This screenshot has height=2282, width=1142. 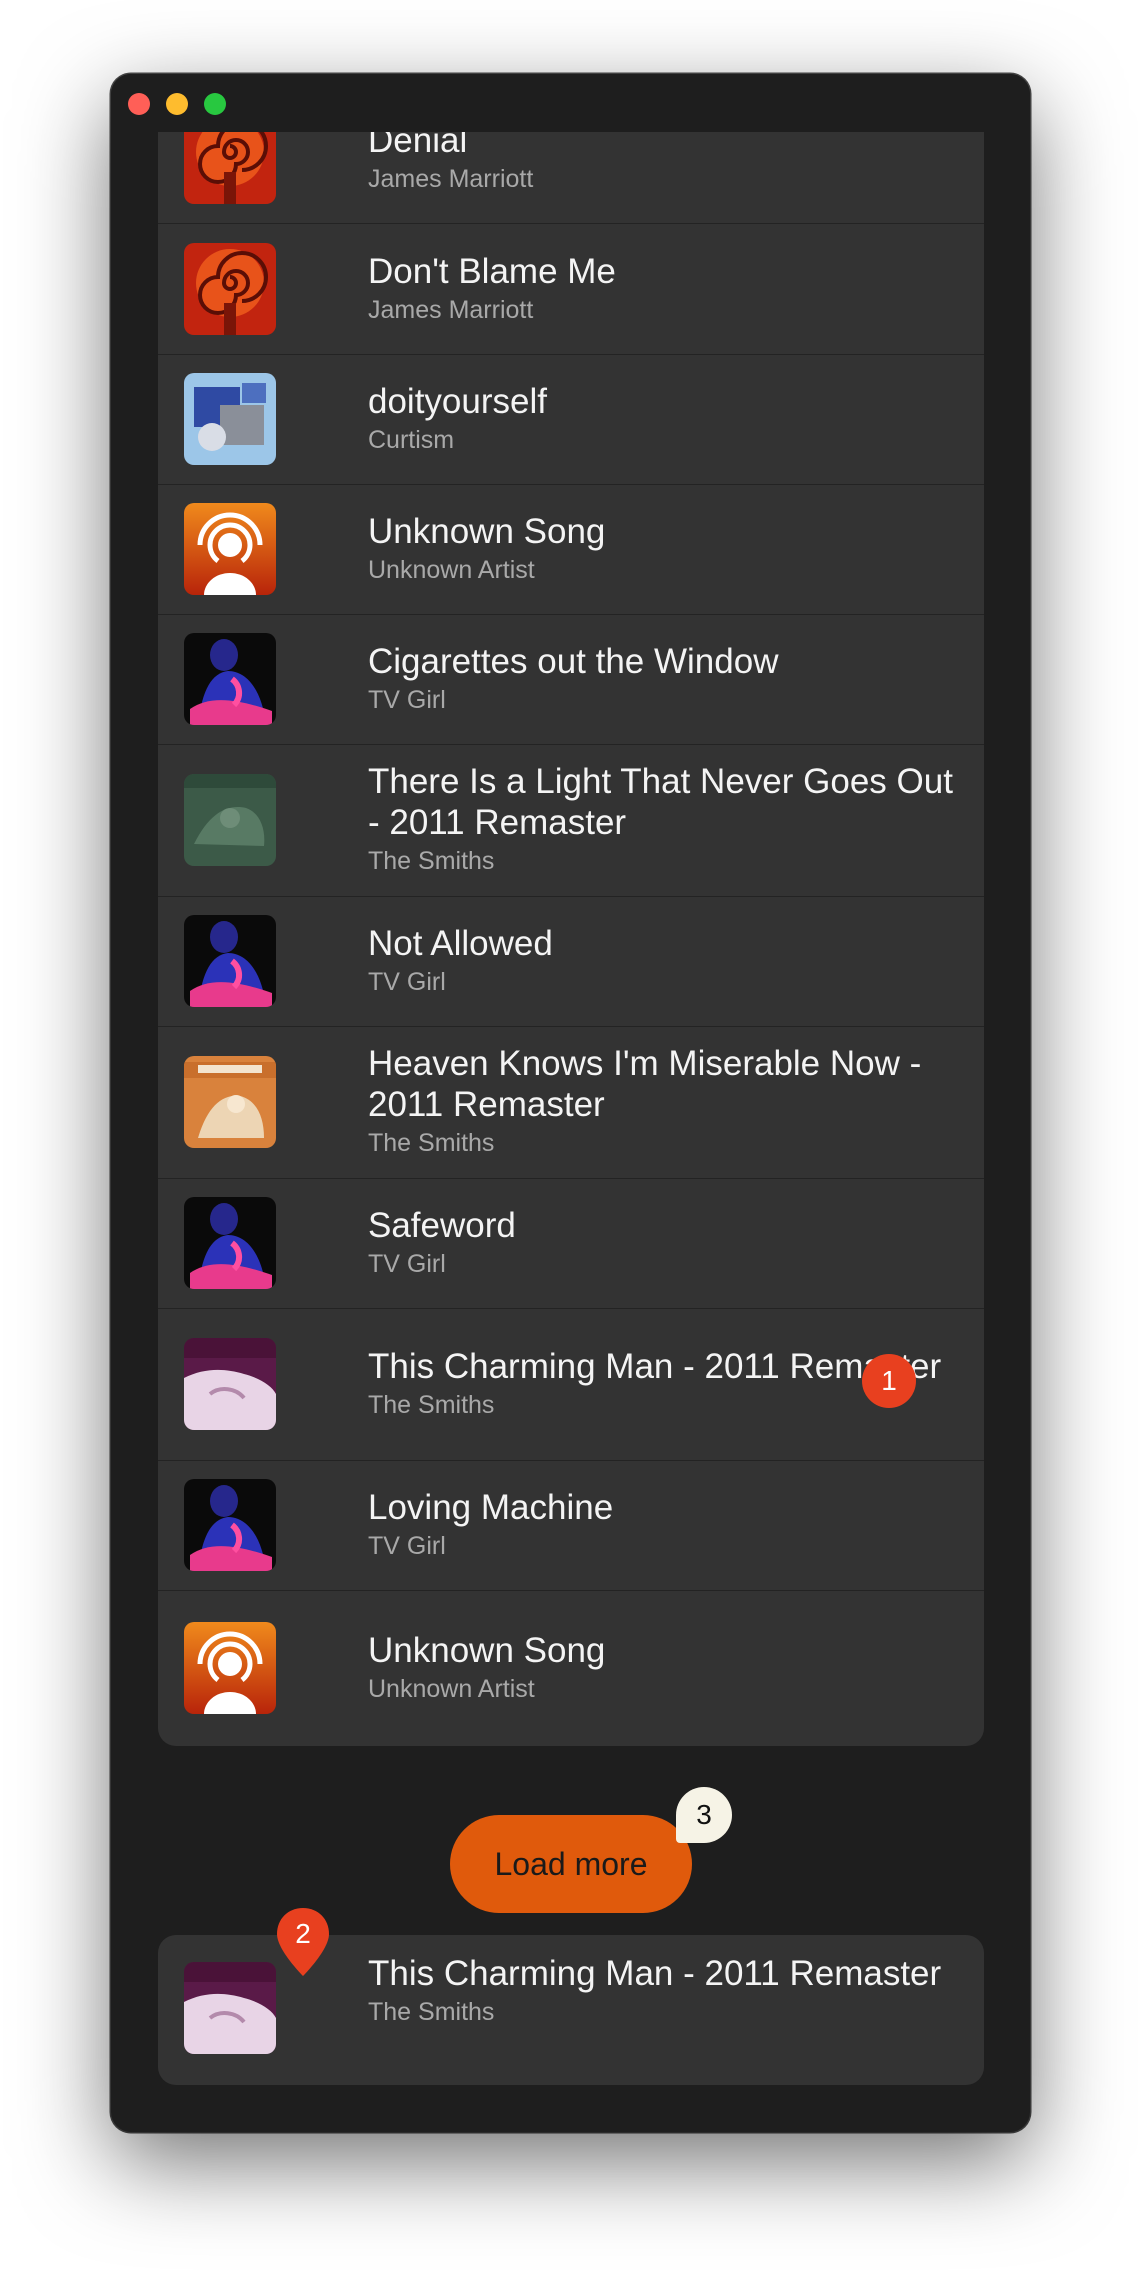 What do you see at coordinates (889, 1381) in the screenshot?
I see `notification-badge: 1` at bounding box center [889, 1381].